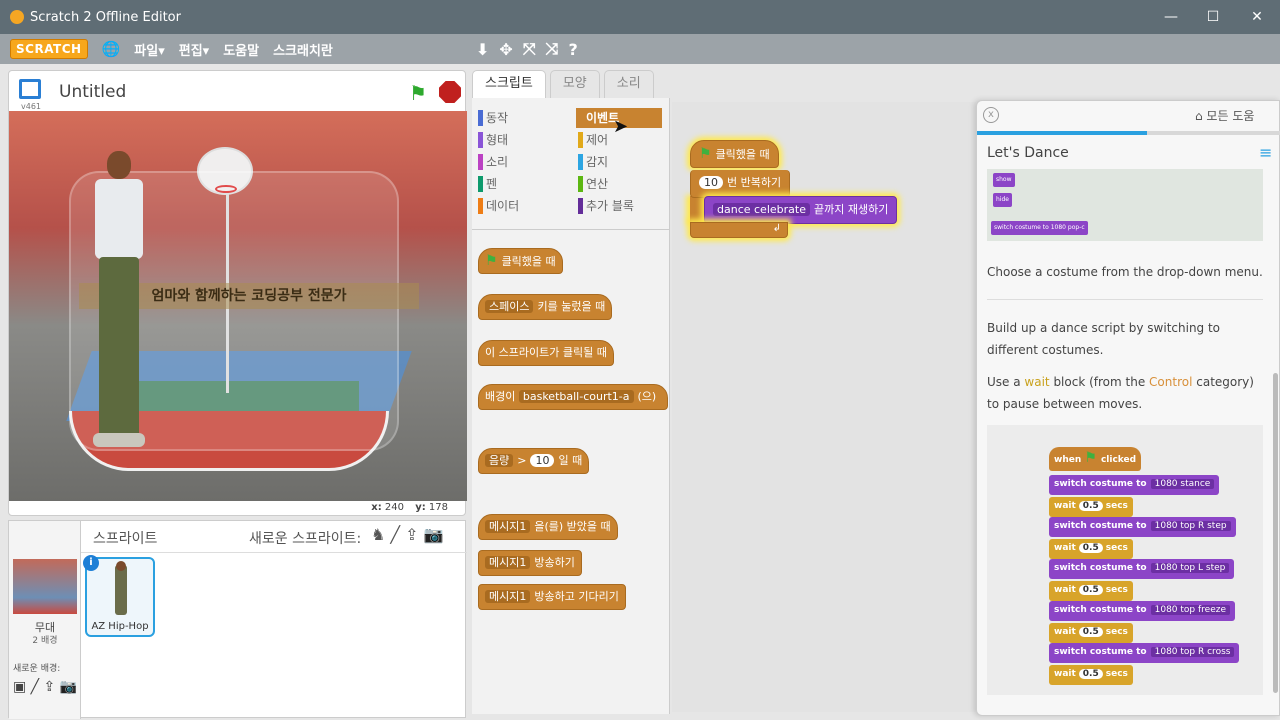 This screenshot has height=720, width=1280. What do you see at coordinates (520, 261) in the screenshot?
I see `when-flag-clicked-block: ⚑ 클릭했을 때` at bounding box center [520, 261].